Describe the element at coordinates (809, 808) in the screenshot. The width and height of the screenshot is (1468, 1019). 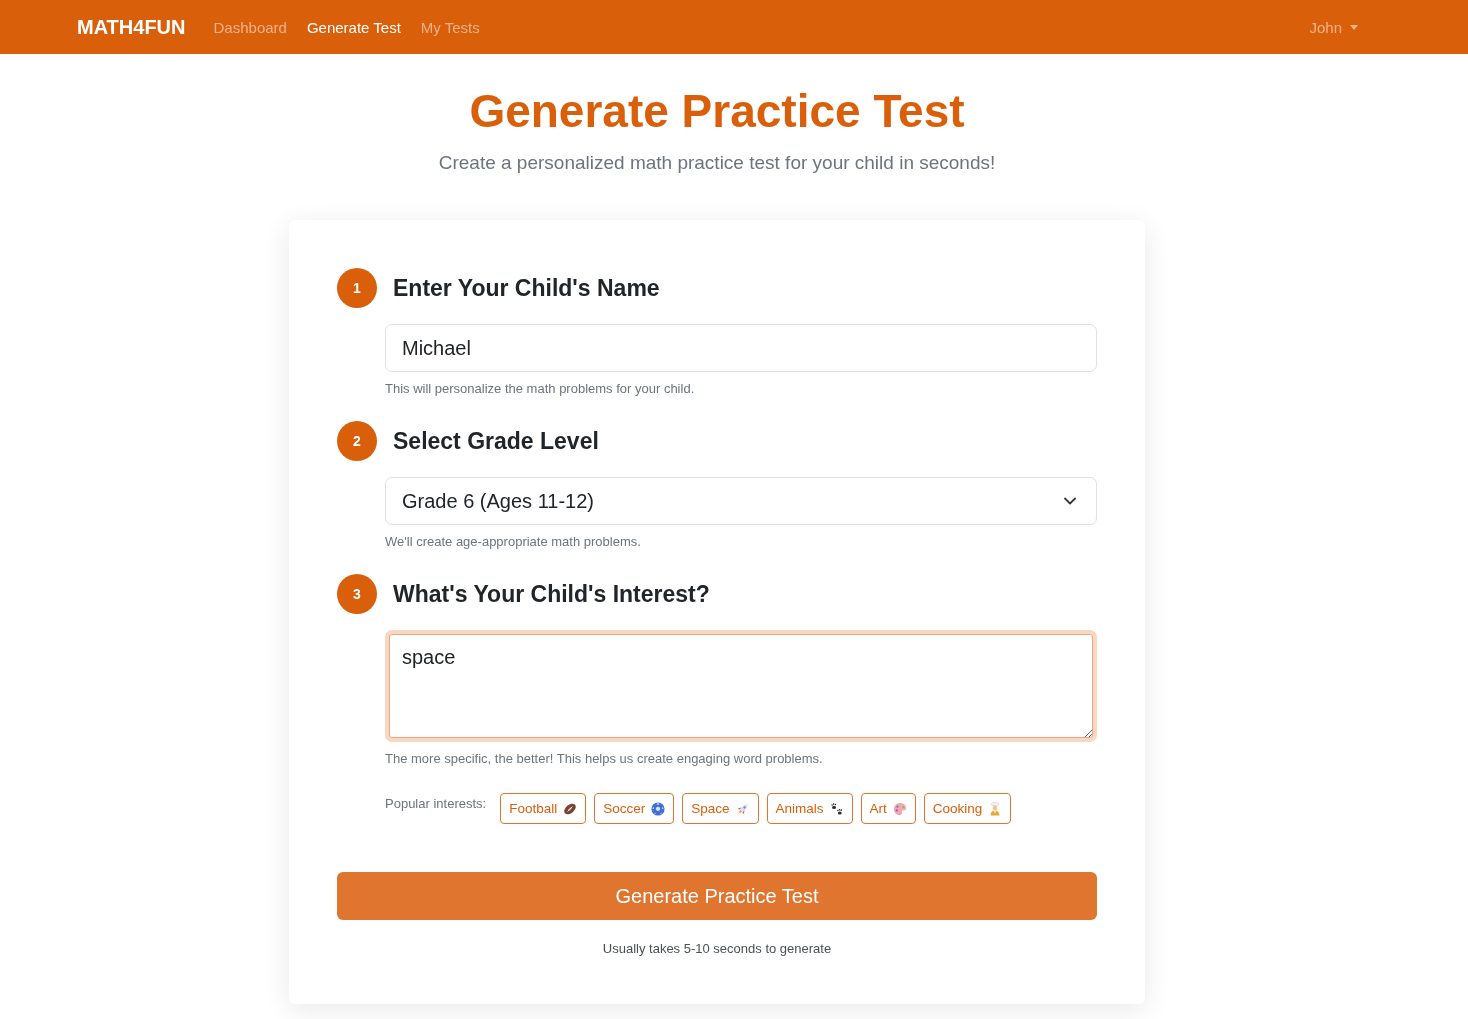
I see `interest-chip: Animals` at that location.